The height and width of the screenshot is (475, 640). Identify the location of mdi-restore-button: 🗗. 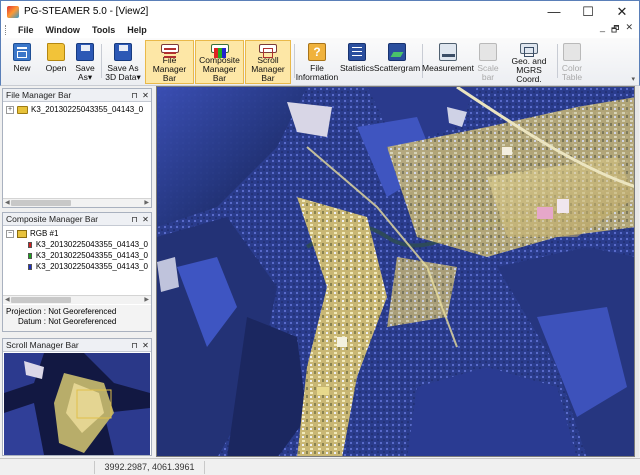
(615, 30).